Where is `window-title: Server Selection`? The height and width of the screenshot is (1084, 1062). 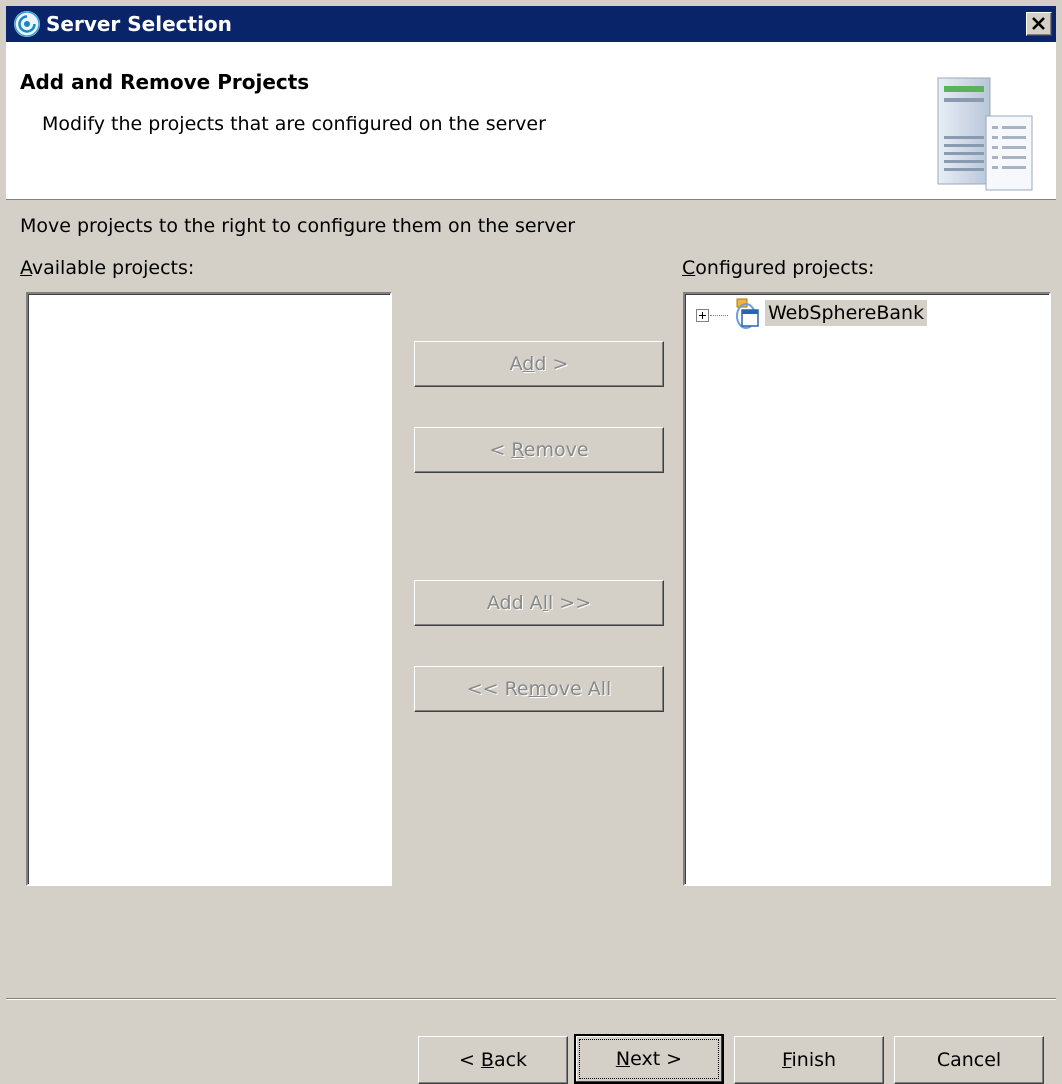 window-title: Server Selection is located at coordinates (139, 24).